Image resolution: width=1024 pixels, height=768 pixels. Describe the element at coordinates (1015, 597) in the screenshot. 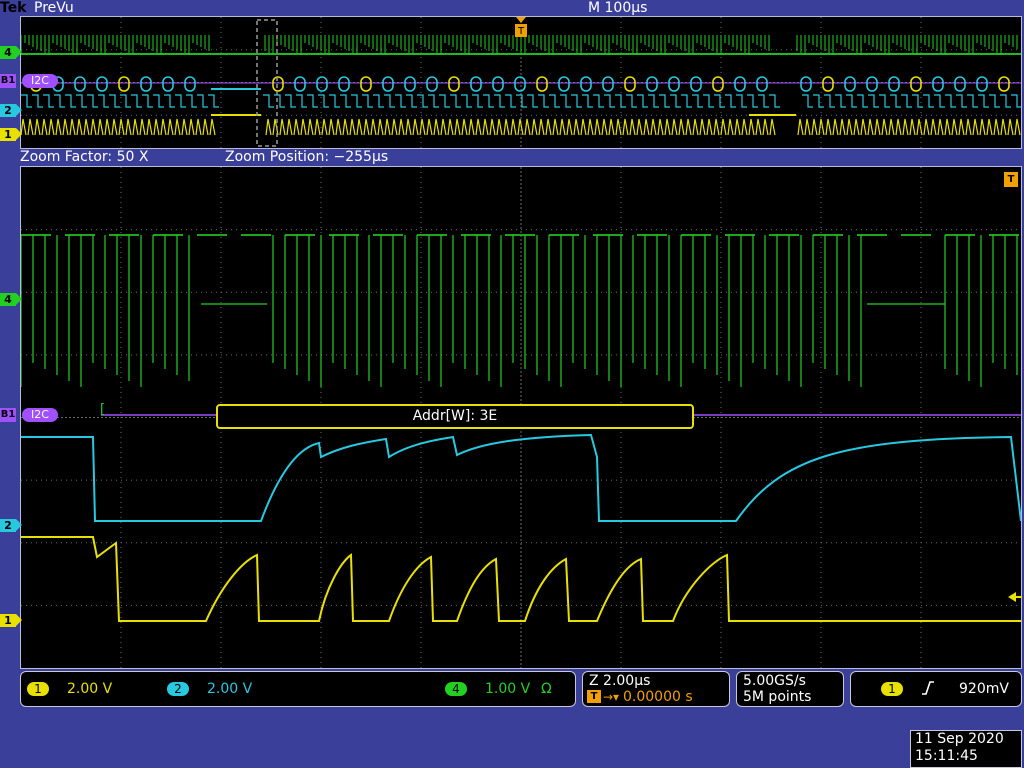

I see `trigger-level-arrow-icon` at that location.